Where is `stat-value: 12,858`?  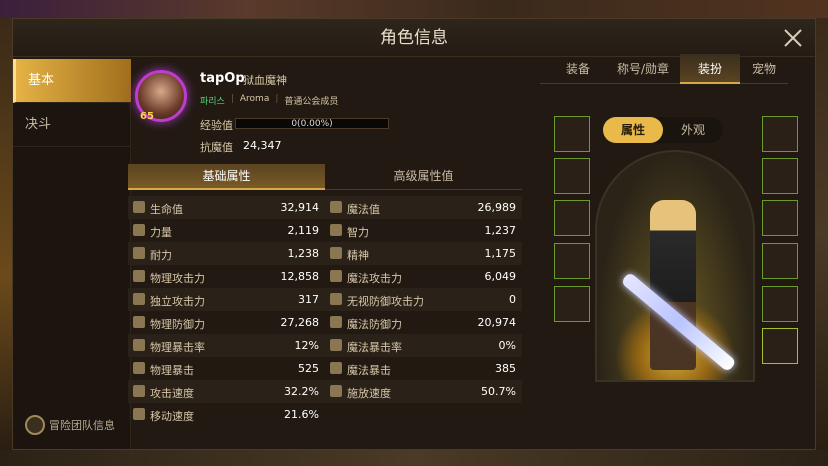
stat-value: 12,858 is located at coordinates (300, 276).